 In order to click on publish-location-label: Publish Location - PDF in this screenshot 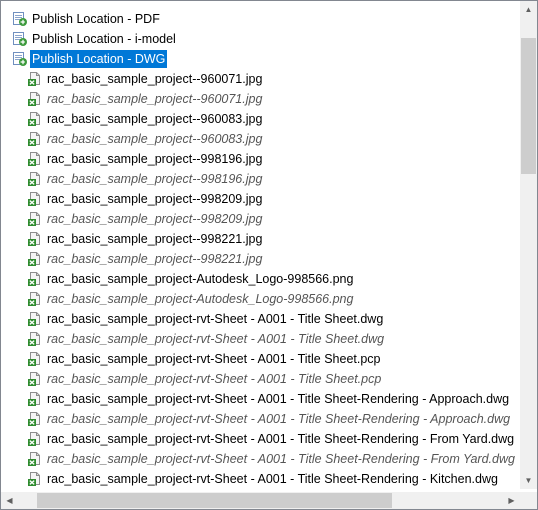, I will do `click(96, 19)`.